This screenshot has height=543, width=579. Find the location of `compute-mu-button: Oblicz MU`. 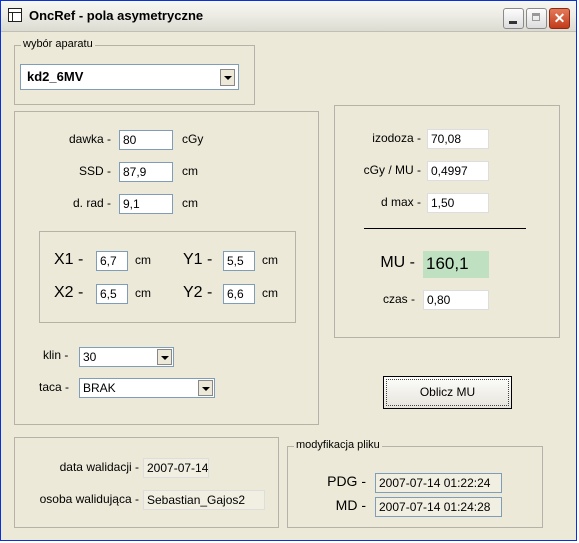

compute-mu-button: Oblicz MU is located at coordinates (447, 392).